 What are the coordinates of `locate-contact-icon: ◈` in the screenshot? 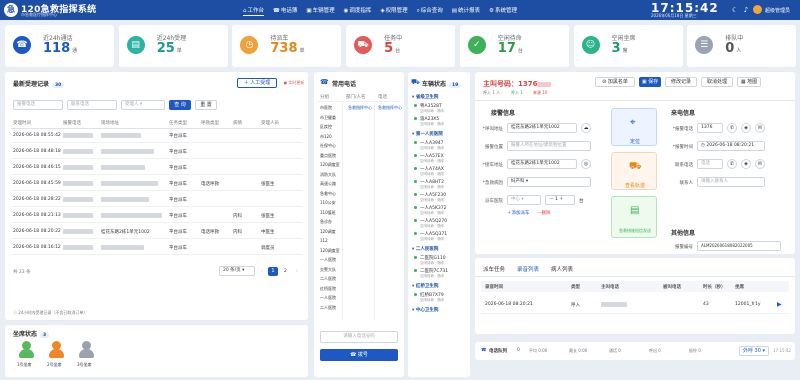 It's located at (746, 164).